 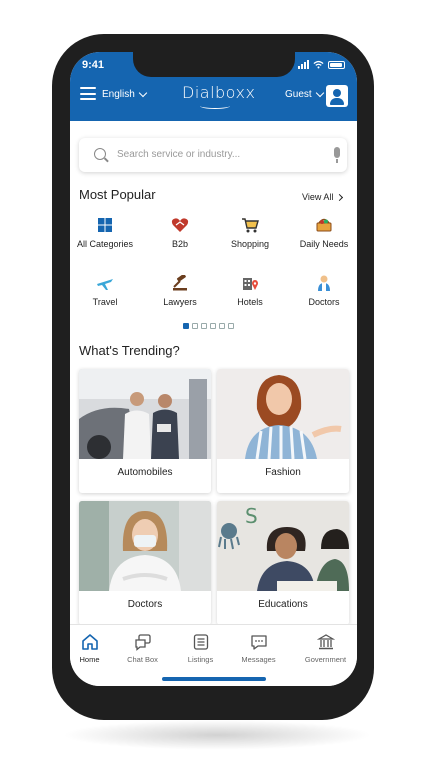 What do you see at coordinates (283, 604) in the screenshot?
I see `card-label: Educations` at bounding box center [283, 604].